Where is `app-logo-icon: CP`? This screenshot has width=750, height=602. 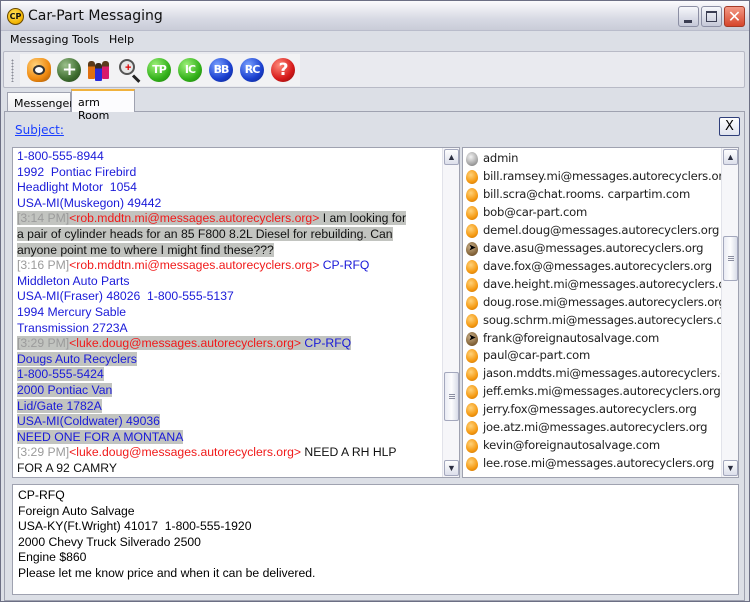
app-logo-icon: CP is located at coordinates (15, 16).